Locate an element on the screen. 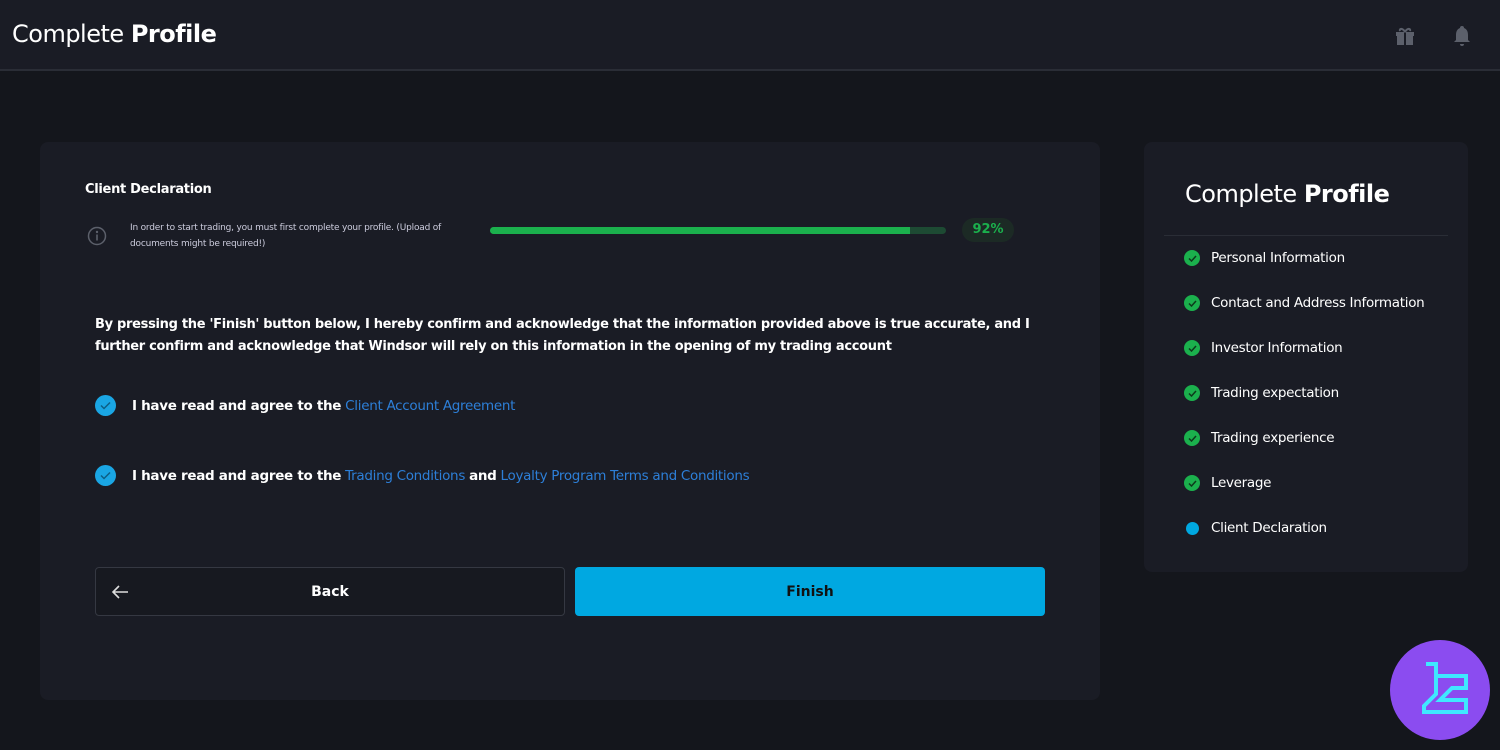 Image resolution: width=1500 pixels, height=750 pixels. step-item: Investor Information is located at coordinates (1263, 348).